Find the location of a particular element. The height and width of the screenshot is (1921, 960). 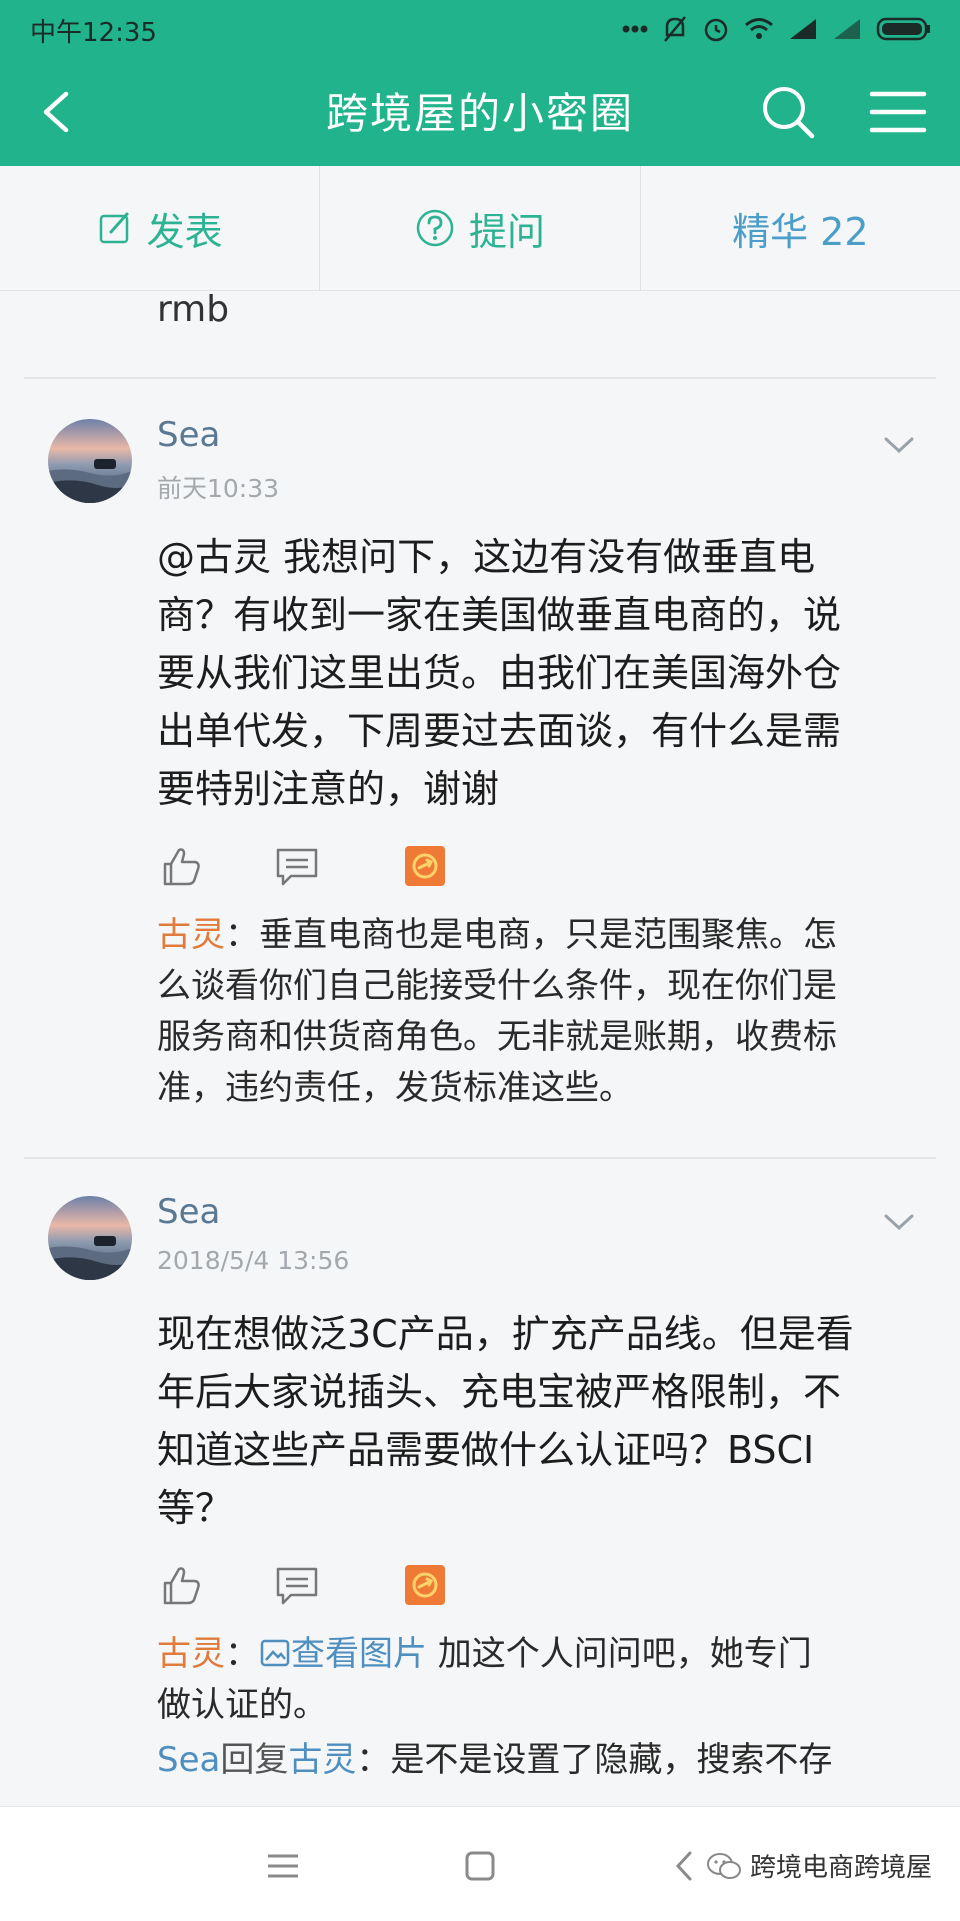

status-icons is located at coordinates (777, 29).